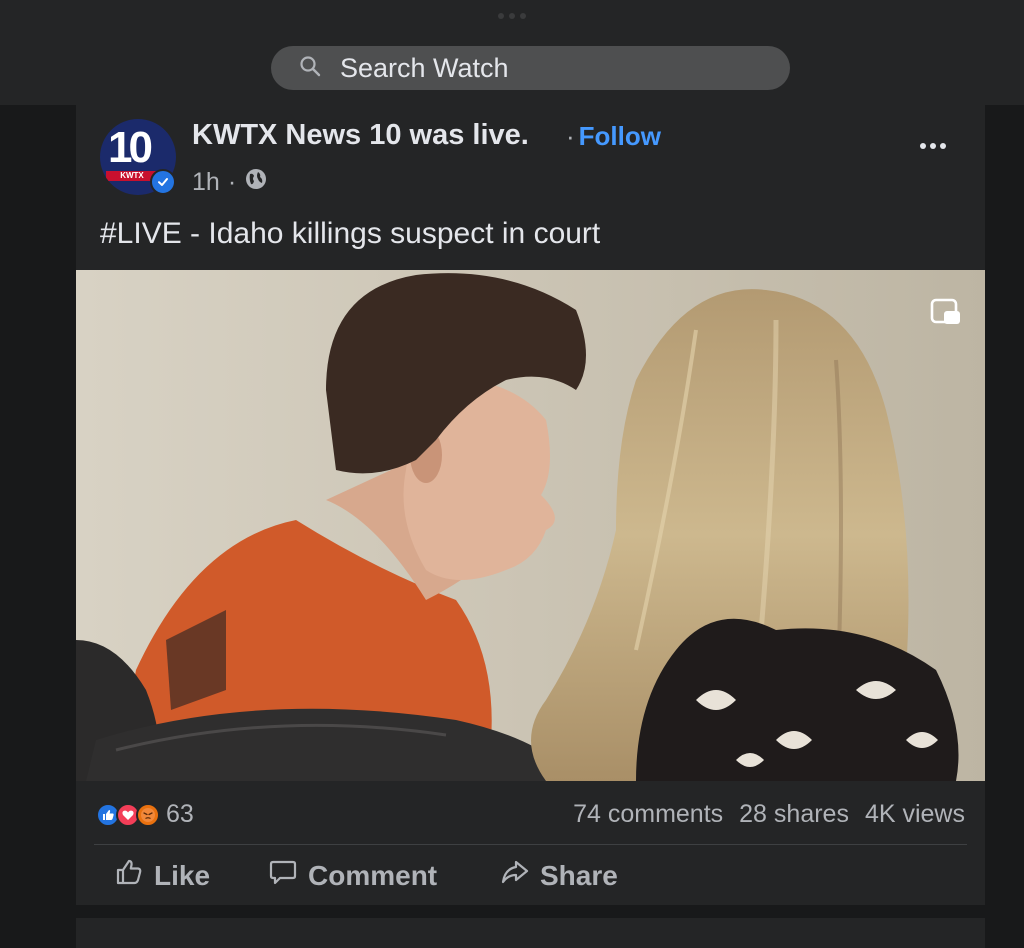 Image resolution: width=1024 pixels, height=948 pixels. I want to click on post-stats: 74 comments 28 shares 4K views, so click(769, 814).